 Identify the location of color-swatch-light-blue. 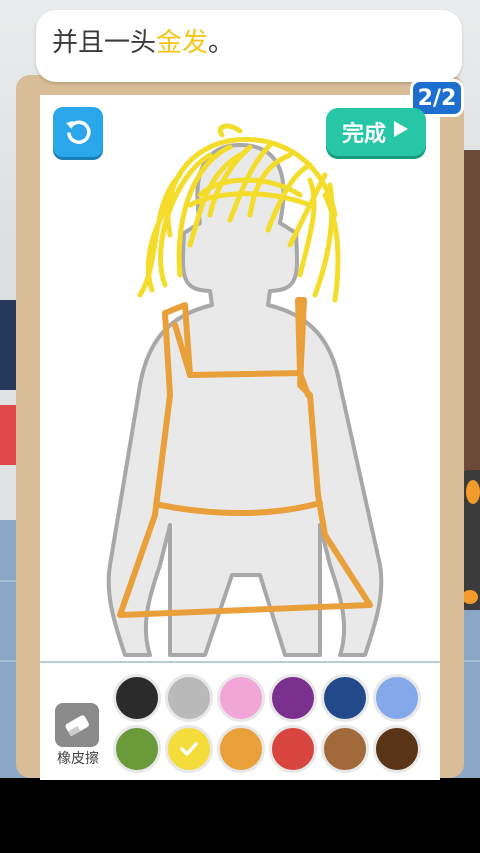
(397, 698).